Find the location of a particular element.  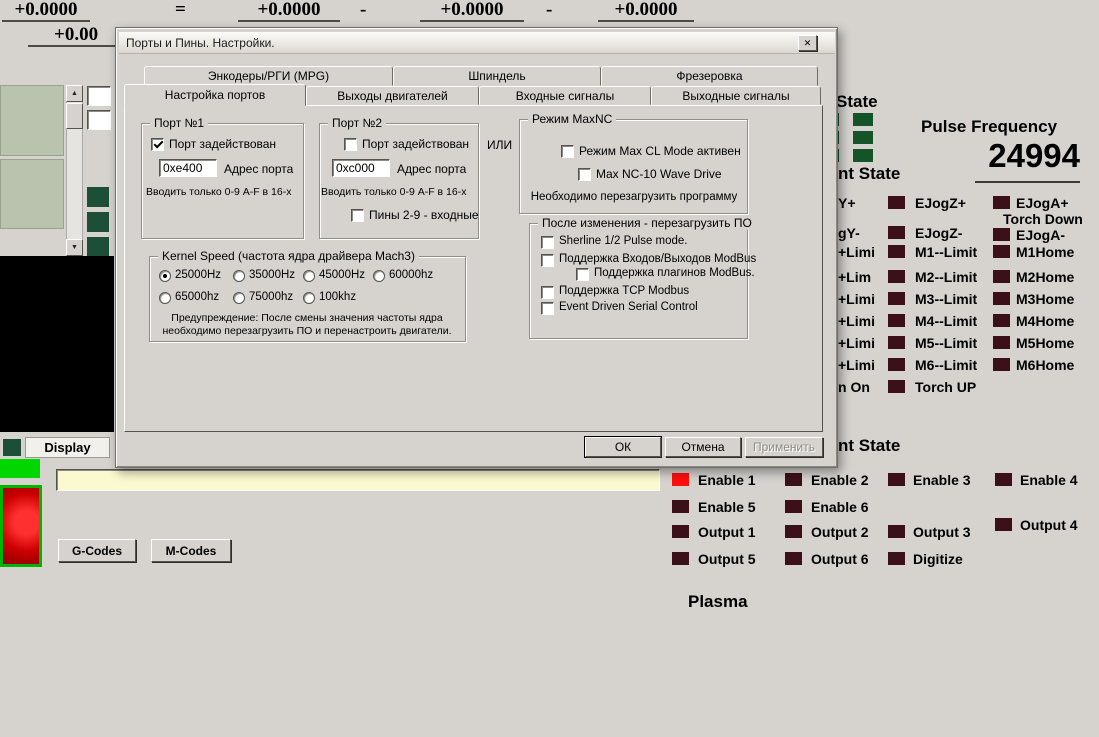

display-button: Display is located at coordinates (67, 447).